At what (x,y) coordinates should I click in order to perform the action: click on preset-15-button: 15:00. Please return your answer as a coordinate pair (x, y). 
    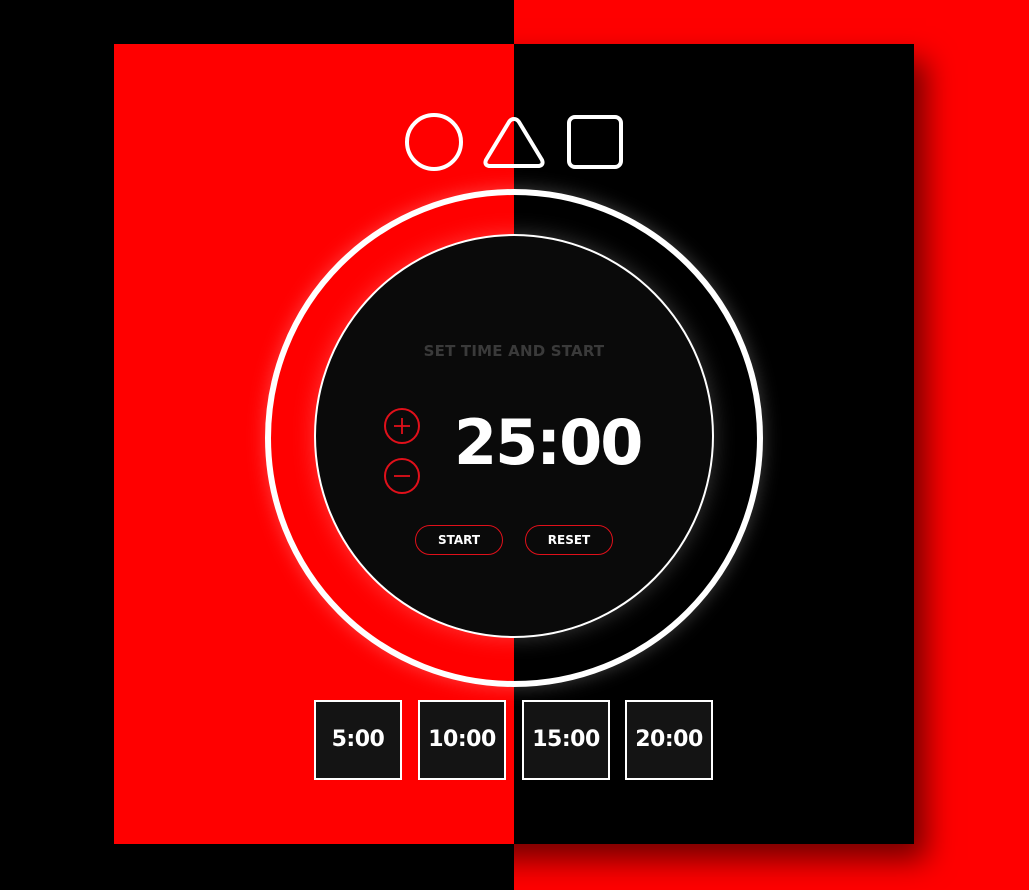
    Looking at the image, I should click on (566, 740).